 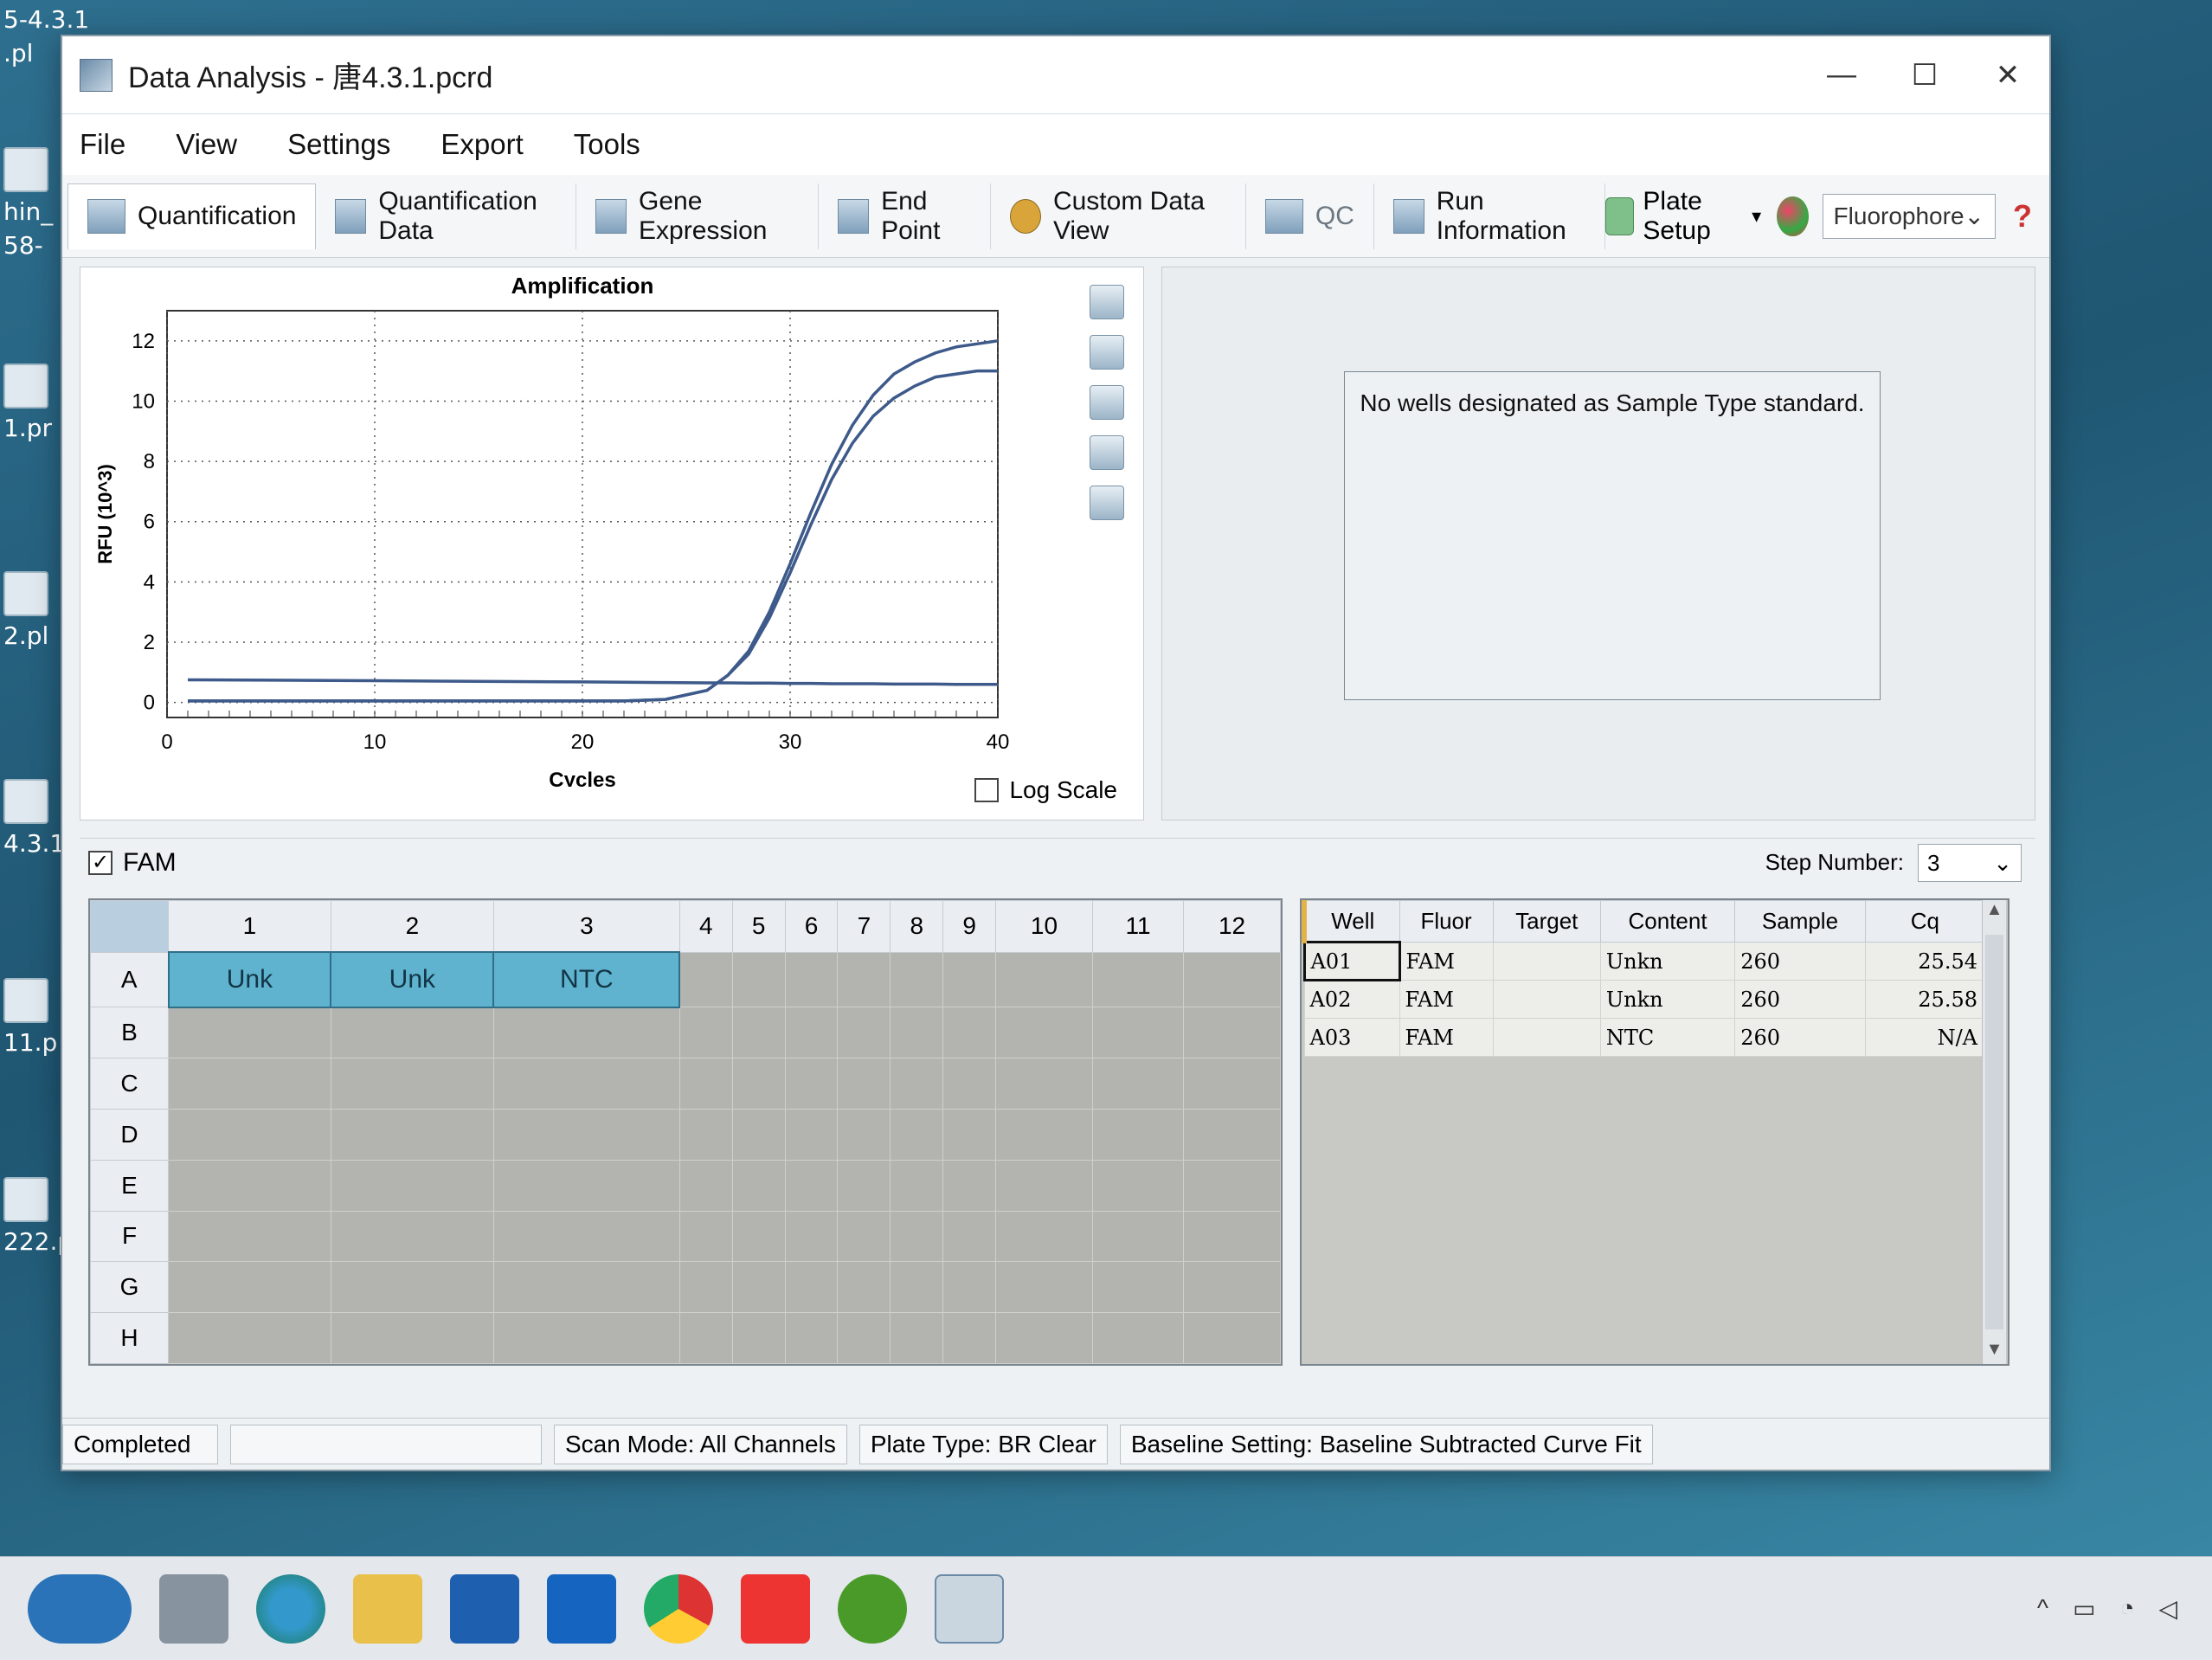 What do you see at coordinates (1924, 75) in the screenshot?
I see `maximize-button: ☐` at bounding box center [1924, 75].